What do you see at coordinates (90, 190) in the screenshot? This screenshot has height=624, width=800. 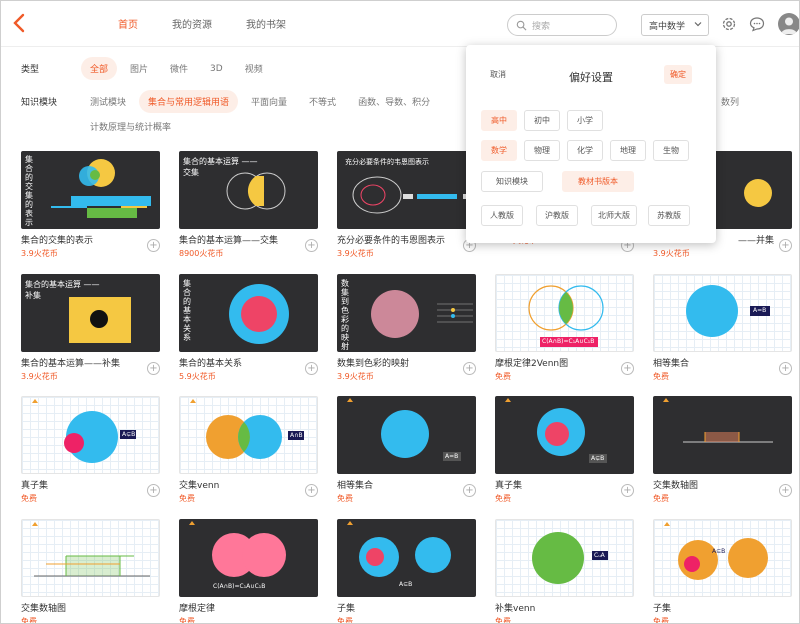 I see `card-thumbnail: 集合的交集的表示` at bounding box center [90, 190].